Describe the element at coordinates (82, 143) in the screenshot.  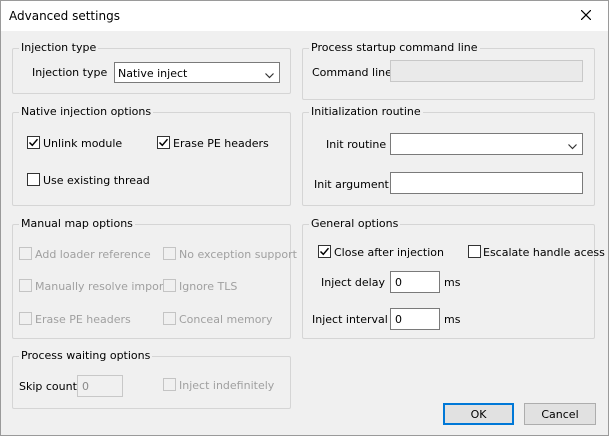
I see `unlink-module-label: Unlink module` at that location.